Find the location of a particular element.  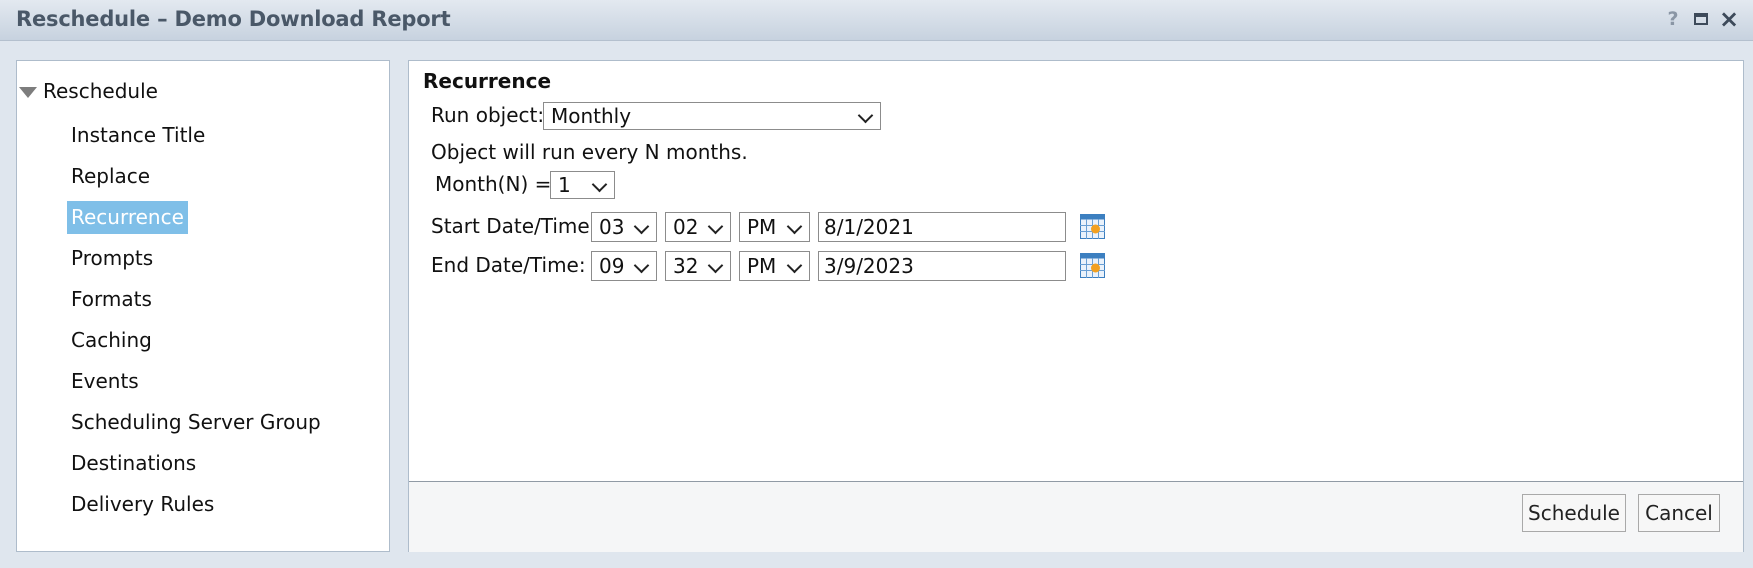

nav-item-label: Prompts is located at coordinates (112, 258).